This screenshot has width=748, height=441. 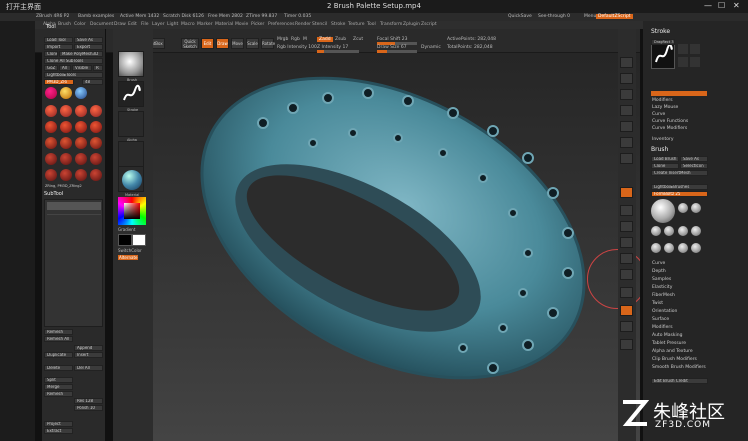 What do you see at coordinates (131, 124) in the screenshot?
I see `alpha-swatch` at bounding box center [131, 124].